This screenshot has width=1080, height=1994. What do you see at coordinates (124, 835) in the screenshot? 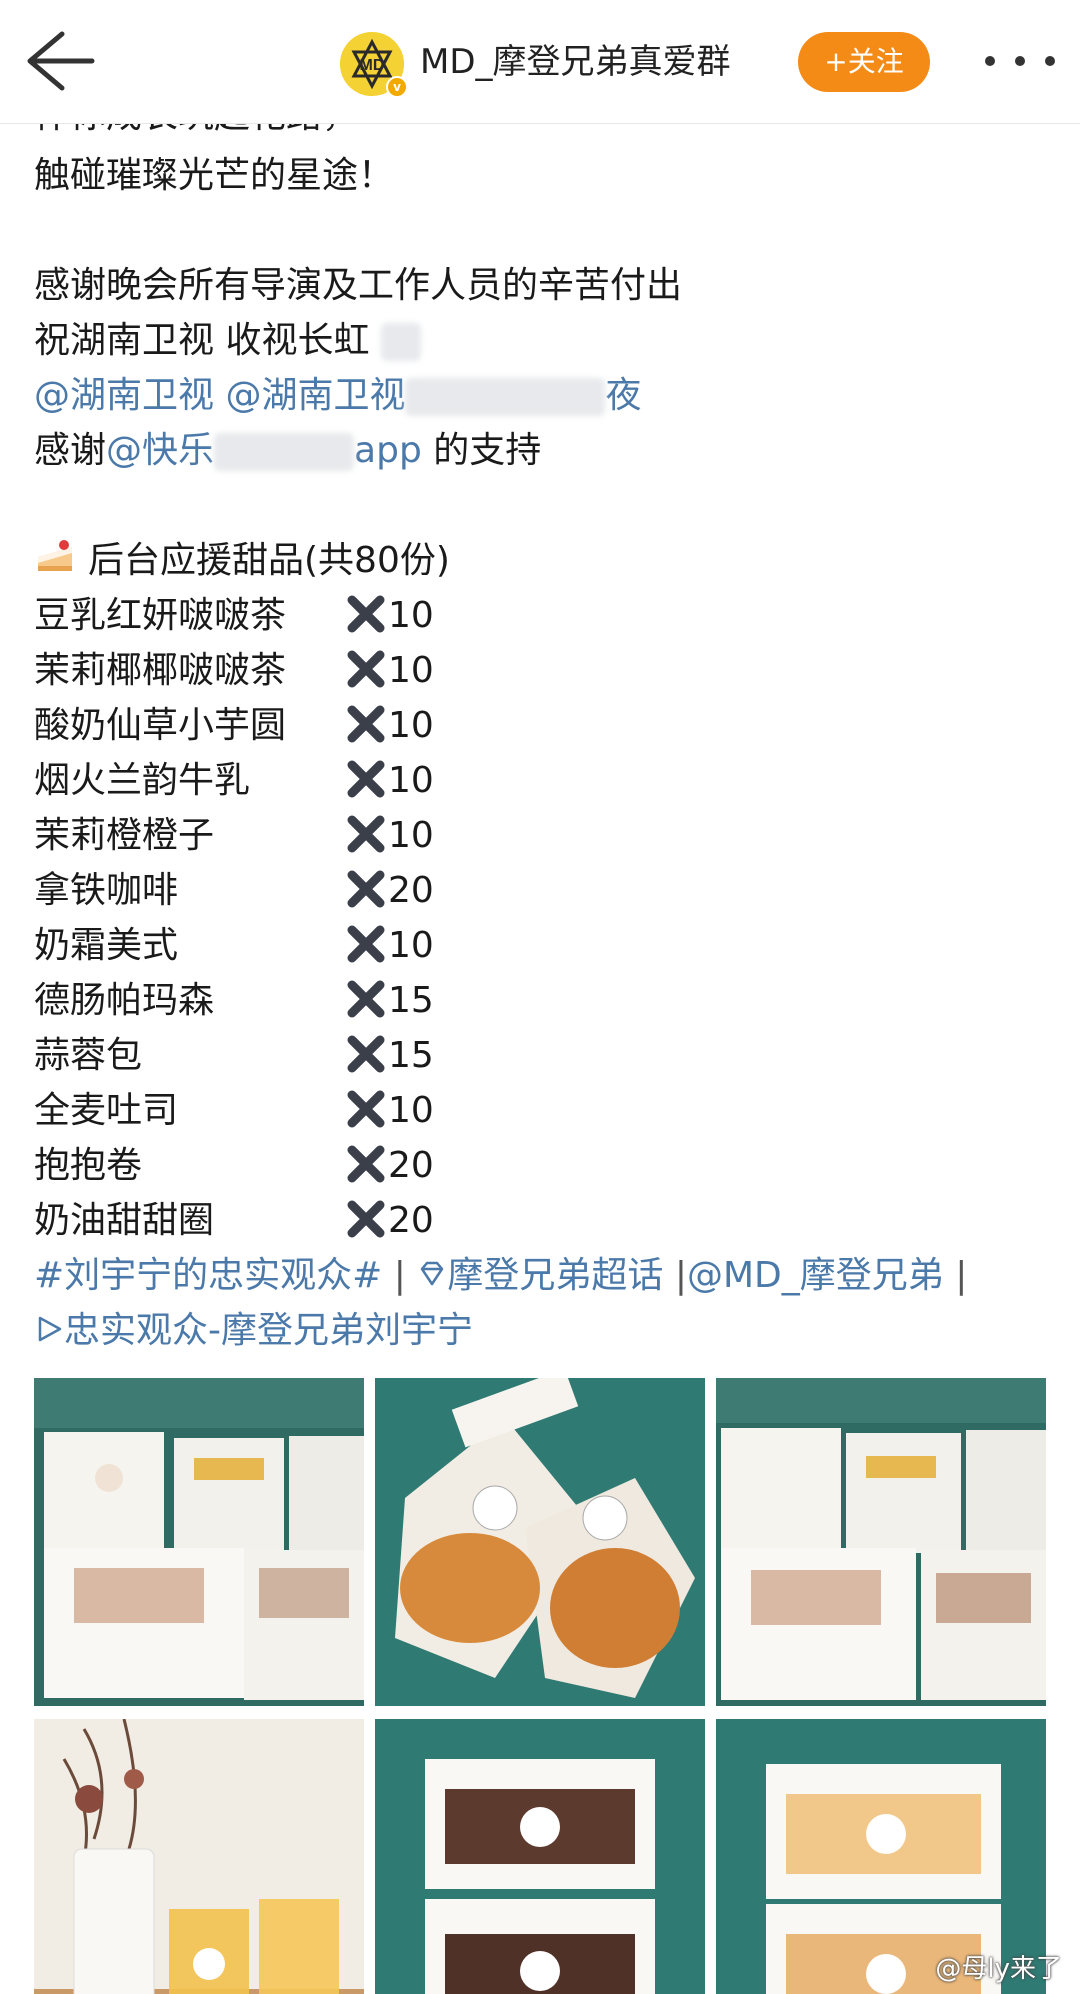
I see `dessert-item-name: 茉莉橙橙子` at bounding box center [124, 835].